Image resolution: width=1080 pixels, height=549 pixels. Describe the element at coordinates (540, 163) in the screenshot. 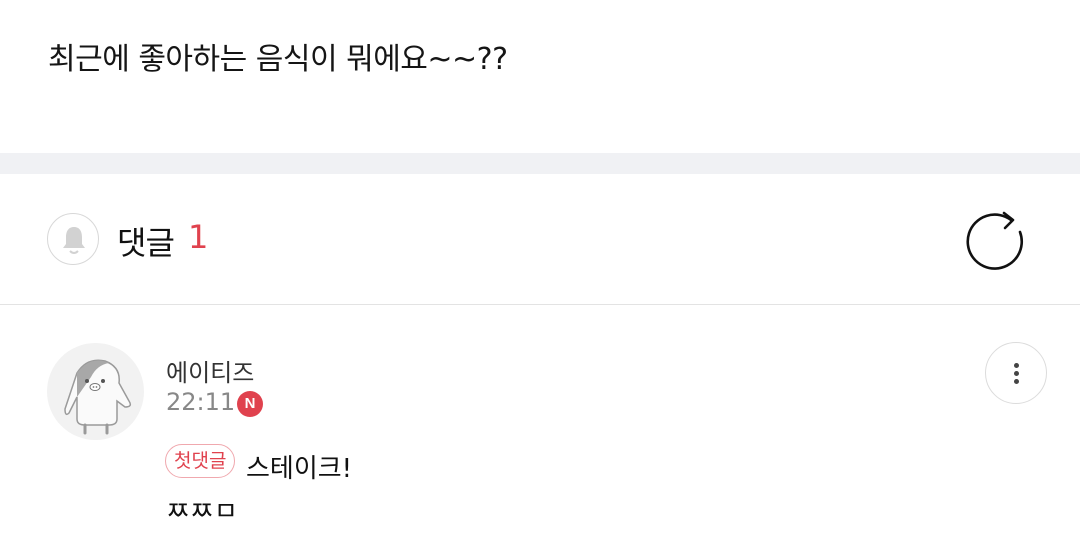

I see `section-divider` at that location.